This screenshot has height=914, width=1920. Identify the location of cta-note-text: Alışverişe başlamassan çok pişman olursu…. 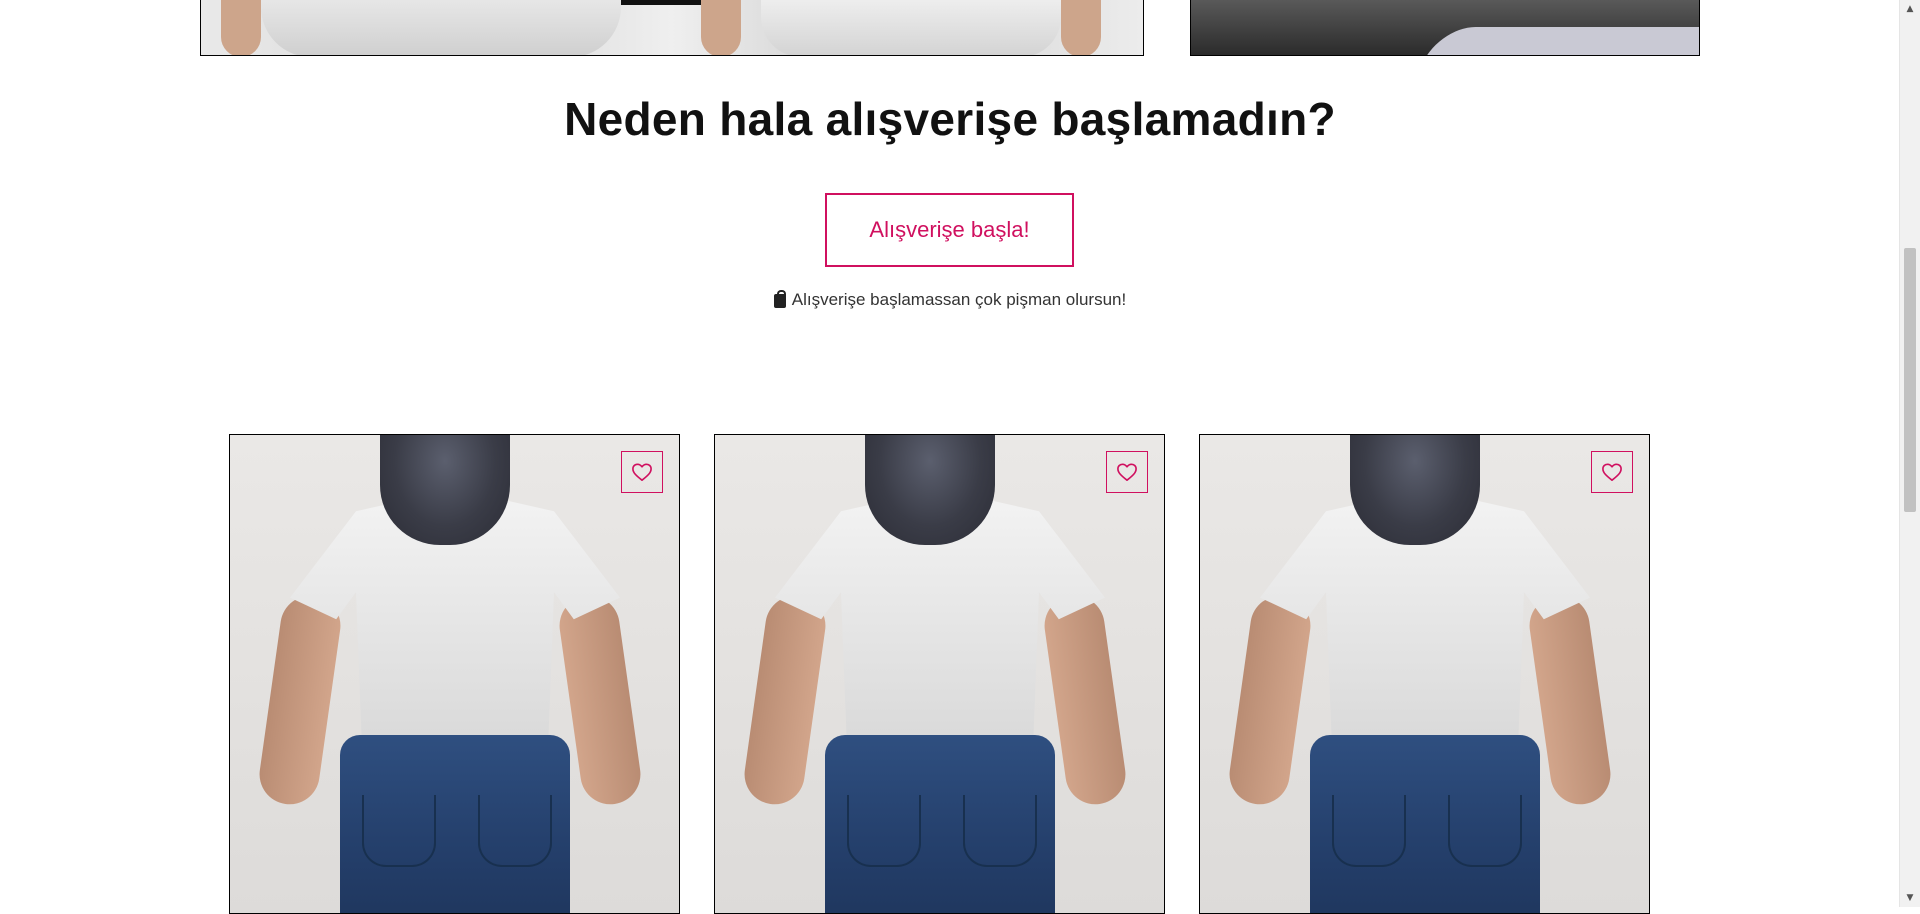
(959, 299).